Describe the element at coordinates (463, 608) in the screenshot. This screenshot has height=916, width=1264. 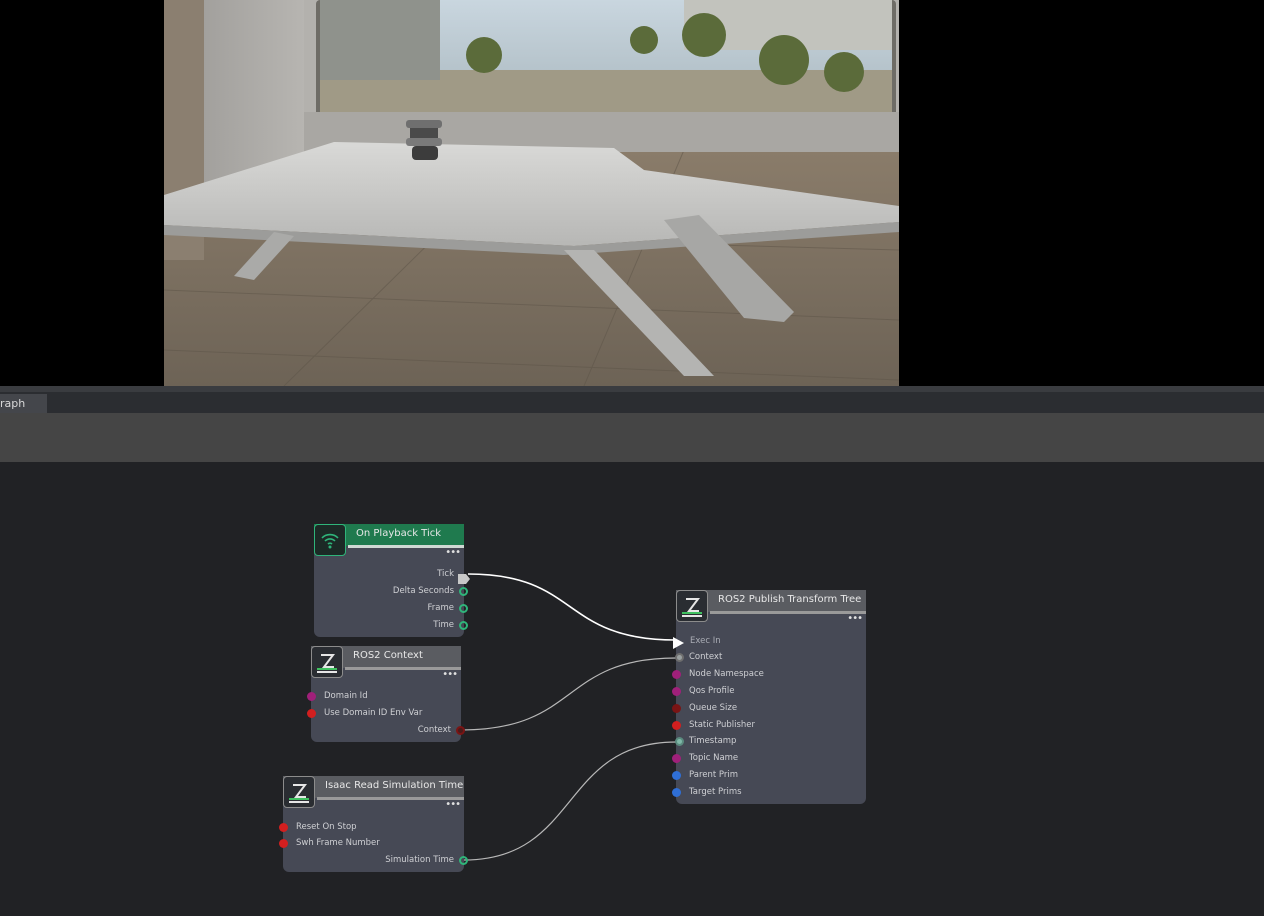
I see `pin-frame` at that location.